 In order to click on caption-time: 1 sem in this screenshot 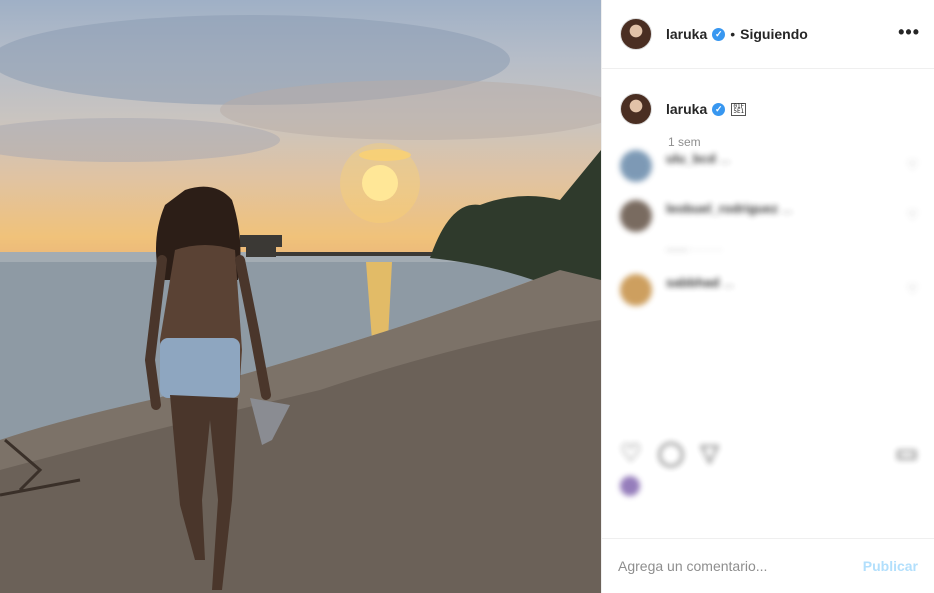, I will do `click(792, 142)`.